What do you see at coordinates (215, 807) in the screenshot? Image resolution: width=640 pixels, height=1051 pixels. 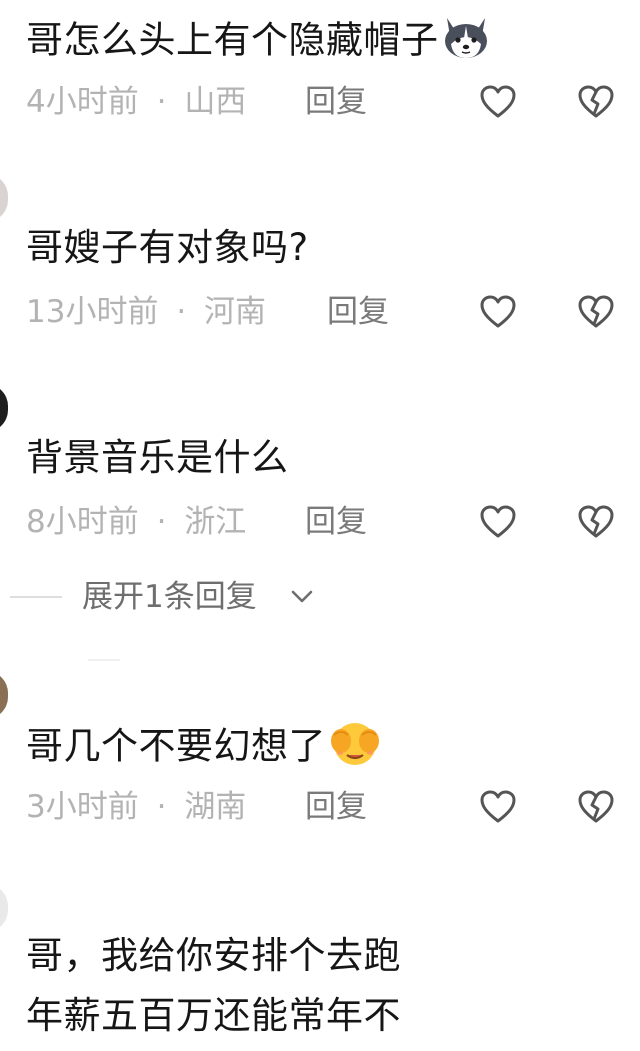 I see `comment-location: 湖南` at bounding box center [215, 807].